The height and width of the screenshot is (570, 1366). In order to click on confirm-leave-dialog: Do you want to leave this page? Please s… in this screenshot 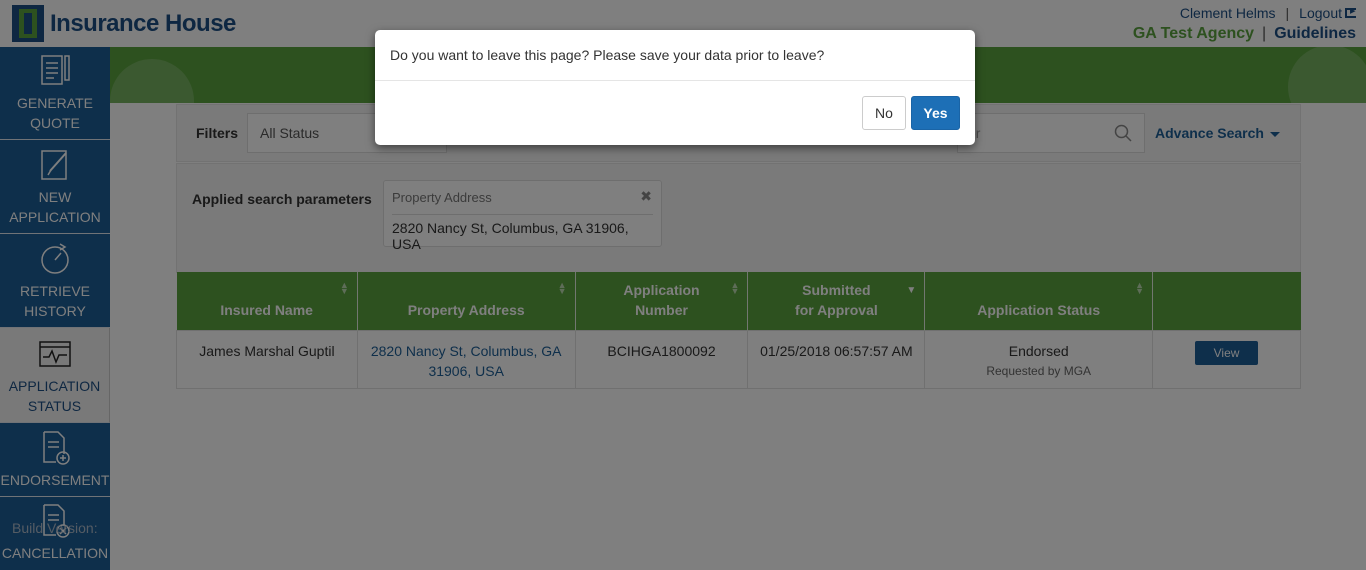, I will do `click(675, 87)`.